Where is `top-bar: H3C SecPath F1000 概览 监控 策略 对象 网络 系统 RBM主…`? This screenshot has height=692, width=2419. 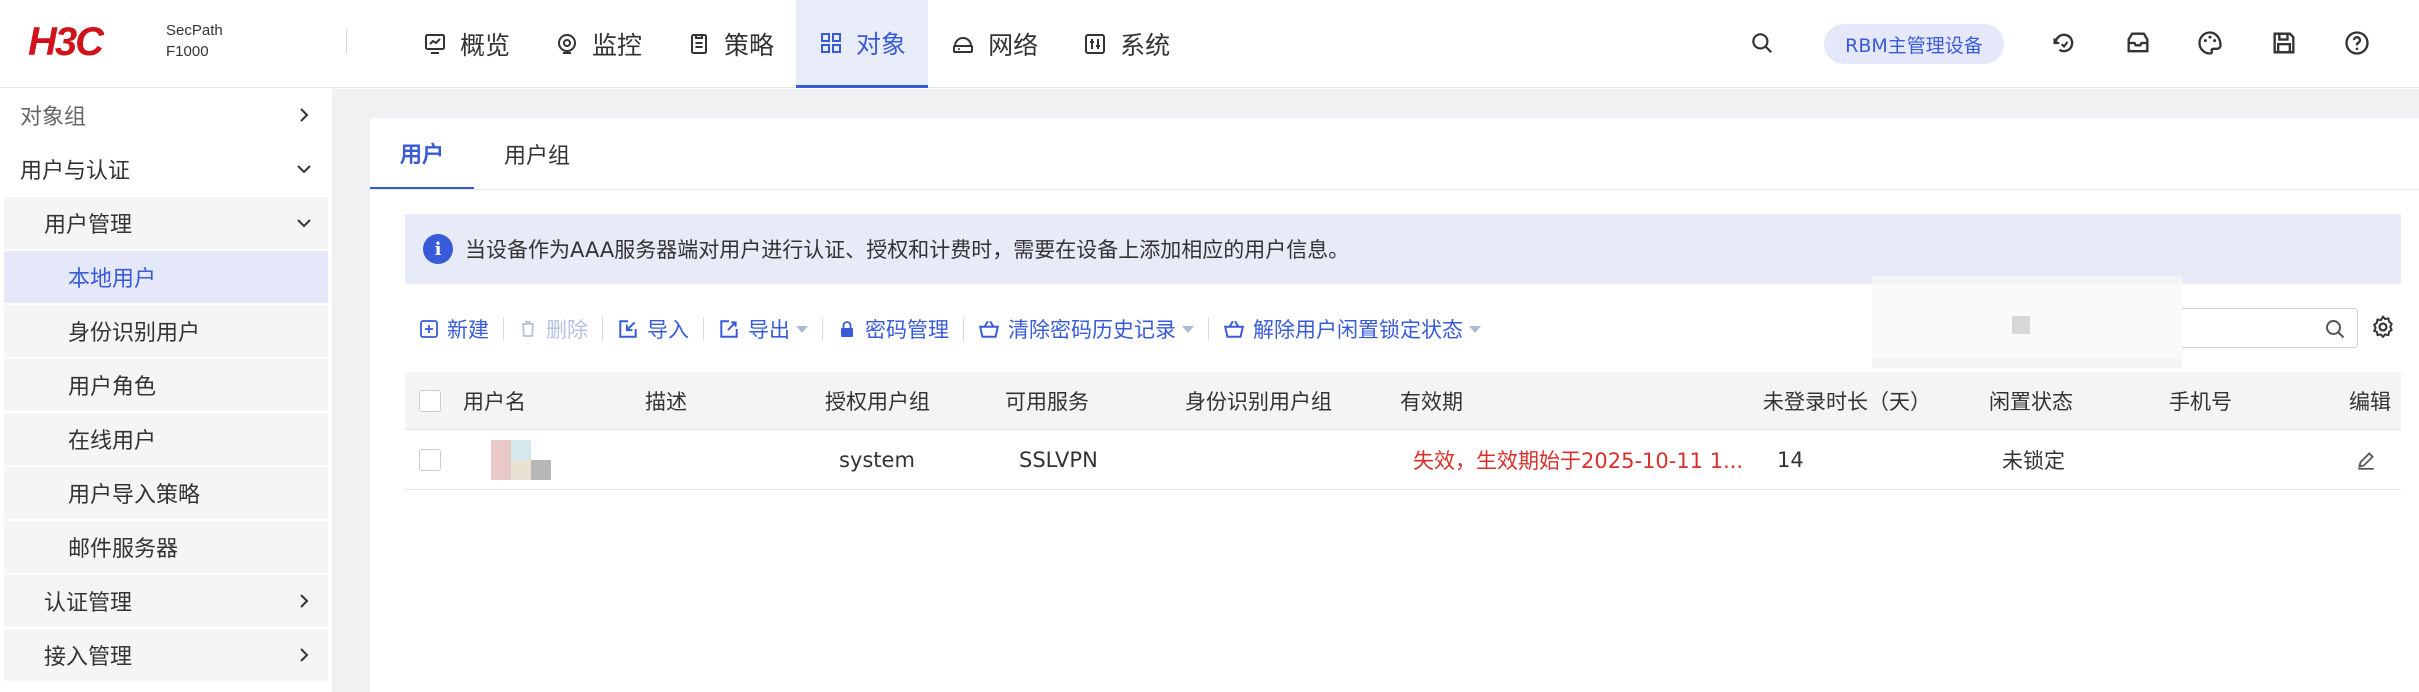 top-bar: H3C SecPath F1000 概览 监控 策略 对象 网络 系统 RBM主… is located at coordinates (1209, 44).